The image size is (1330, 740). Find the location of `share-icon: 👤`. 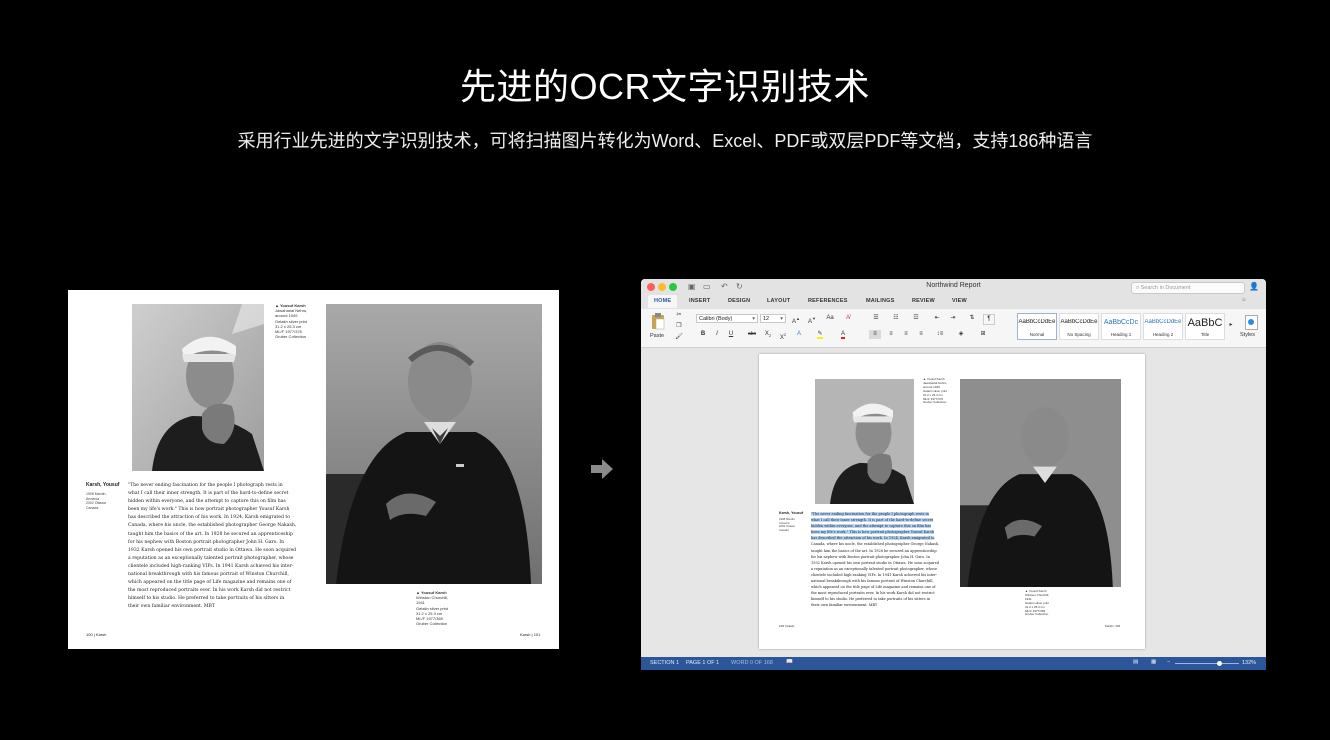

share-icon: 👤 is located at coordinates (1254, 286).